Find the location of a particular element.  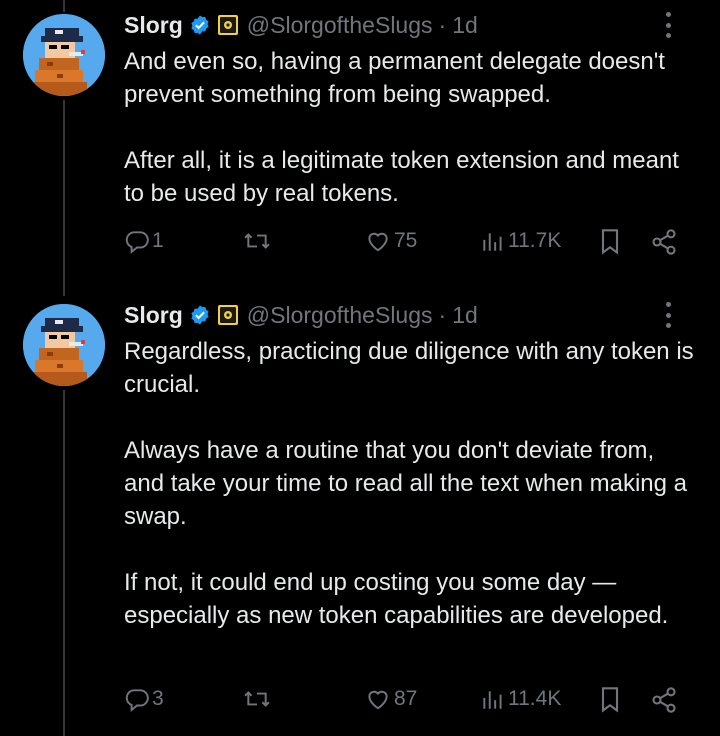

like-button: 75 is located at coordinates (390, 241).